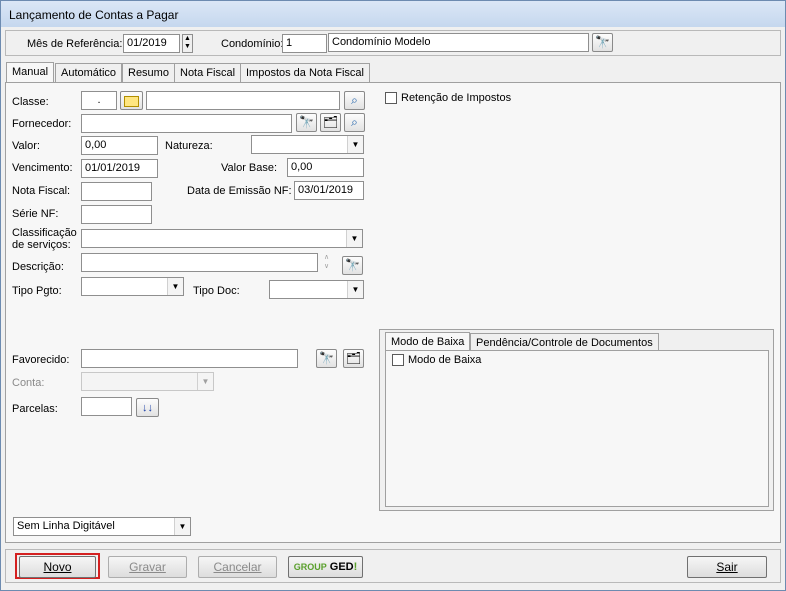 Image resolution: width=786 pixels, height=591 pixels. I want to click on condominio-code-field: 1, so click(304, 43).